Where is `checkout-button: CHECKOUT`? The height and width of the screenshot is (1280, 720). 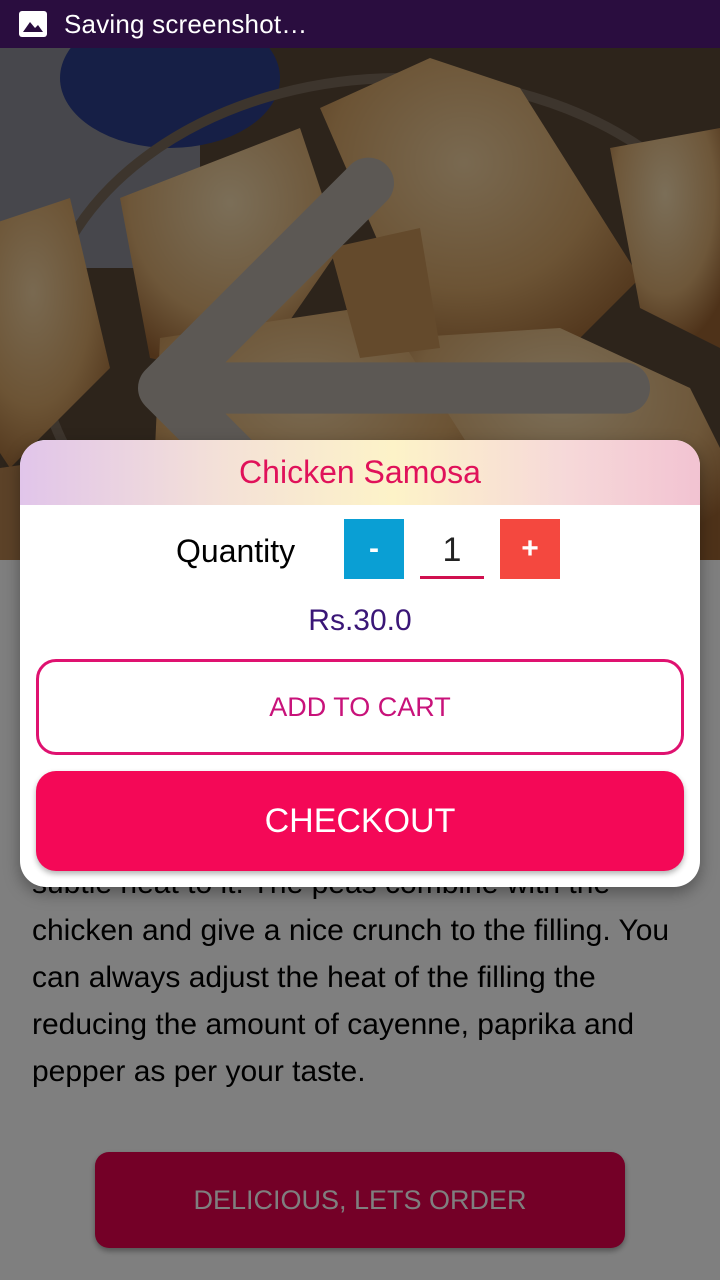
checkout-button: CHECKOUT is located at coordinates (360, 821).